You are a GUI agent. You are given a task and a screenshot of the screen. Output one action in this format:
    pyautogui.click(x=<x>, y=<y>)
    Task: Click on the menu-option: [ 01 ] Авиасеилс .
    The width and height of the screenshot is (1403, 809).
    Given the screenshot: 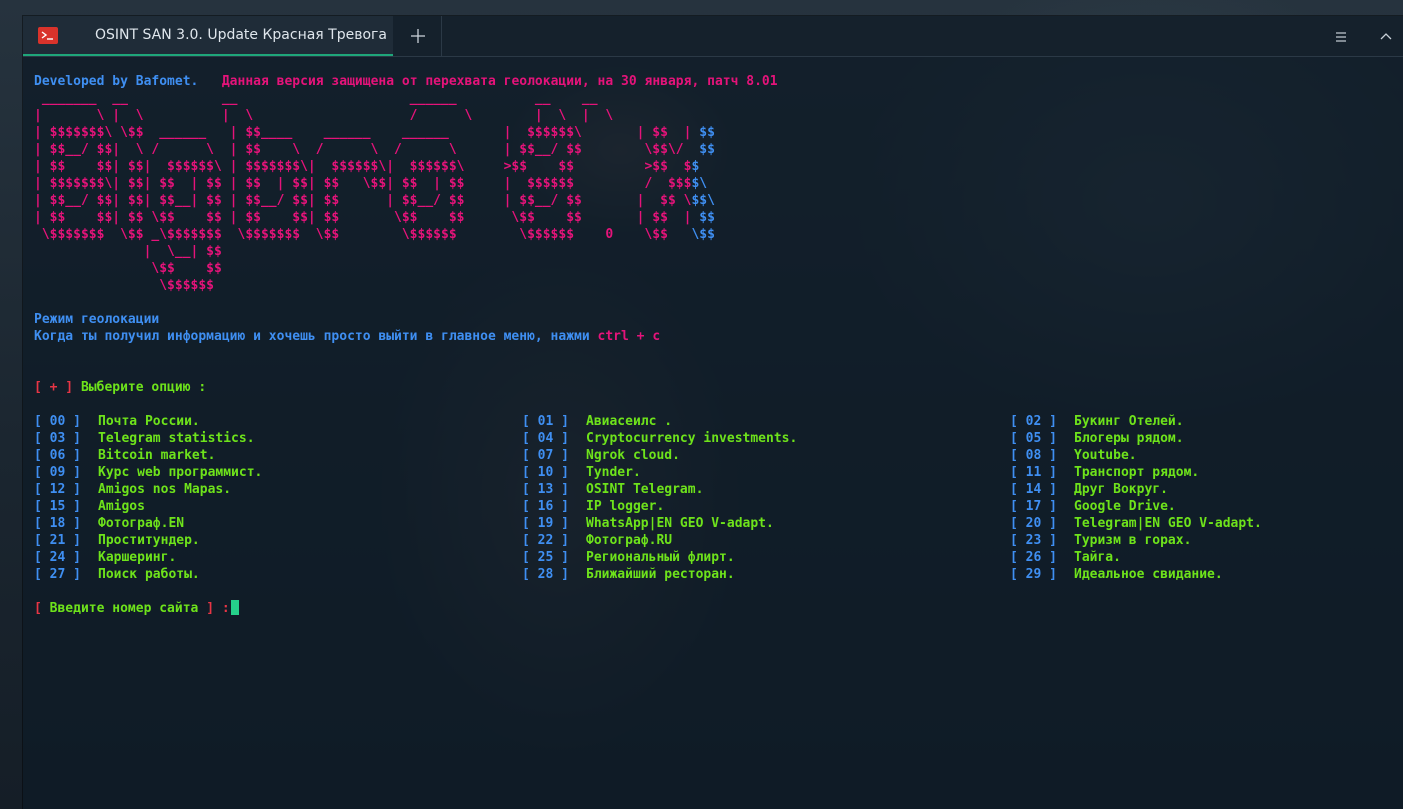 What is the action you would take?
    pyautogui.click(x=597, y=421)
    